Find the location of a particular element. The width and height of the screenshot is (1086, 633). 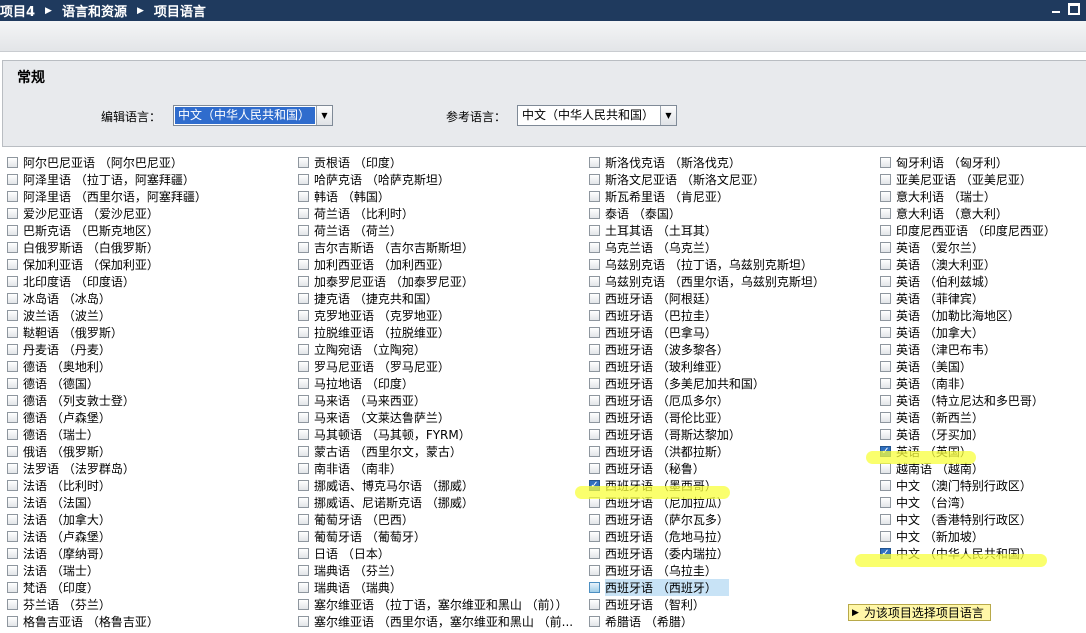

language-checkbox-item: 日语 （日本） is located at coordinates (435, 553).